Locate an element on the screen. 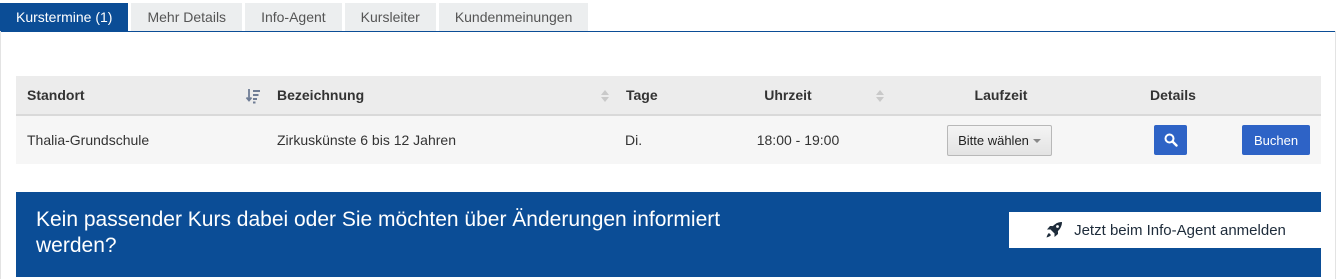 This screenshot has width=1339, height=279. tab-kursleiter: Kursleiter is located at coordinates (390, 17).